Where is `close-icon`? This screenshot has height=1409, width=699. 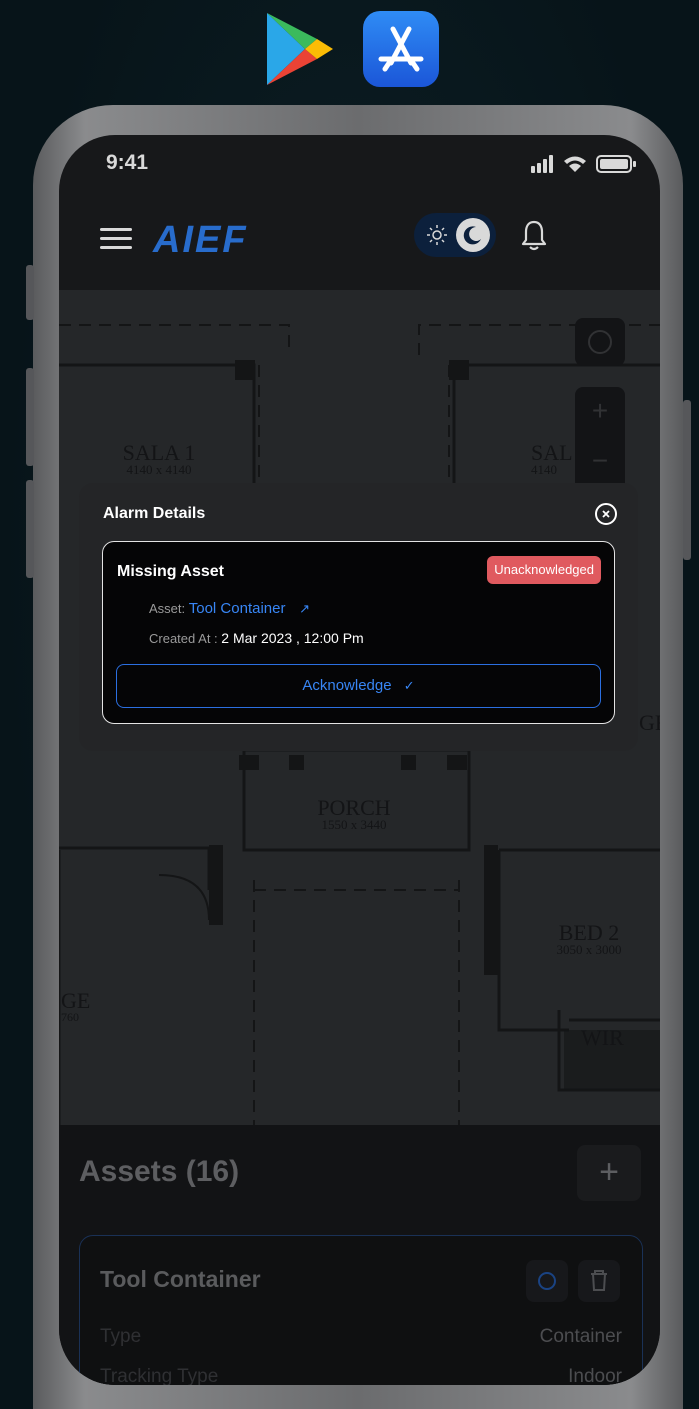
close-icon is located at coordinates (606, 514).